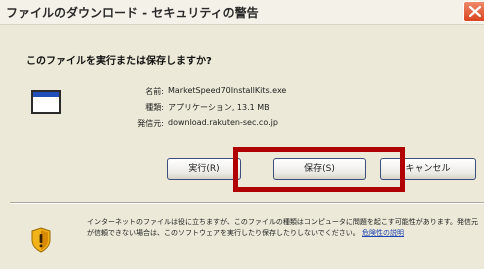  Describe the element at coordinates (223, 122) in the screenshot. I see `file-source-value: download.rakuten-sec.co.jp` at that location.